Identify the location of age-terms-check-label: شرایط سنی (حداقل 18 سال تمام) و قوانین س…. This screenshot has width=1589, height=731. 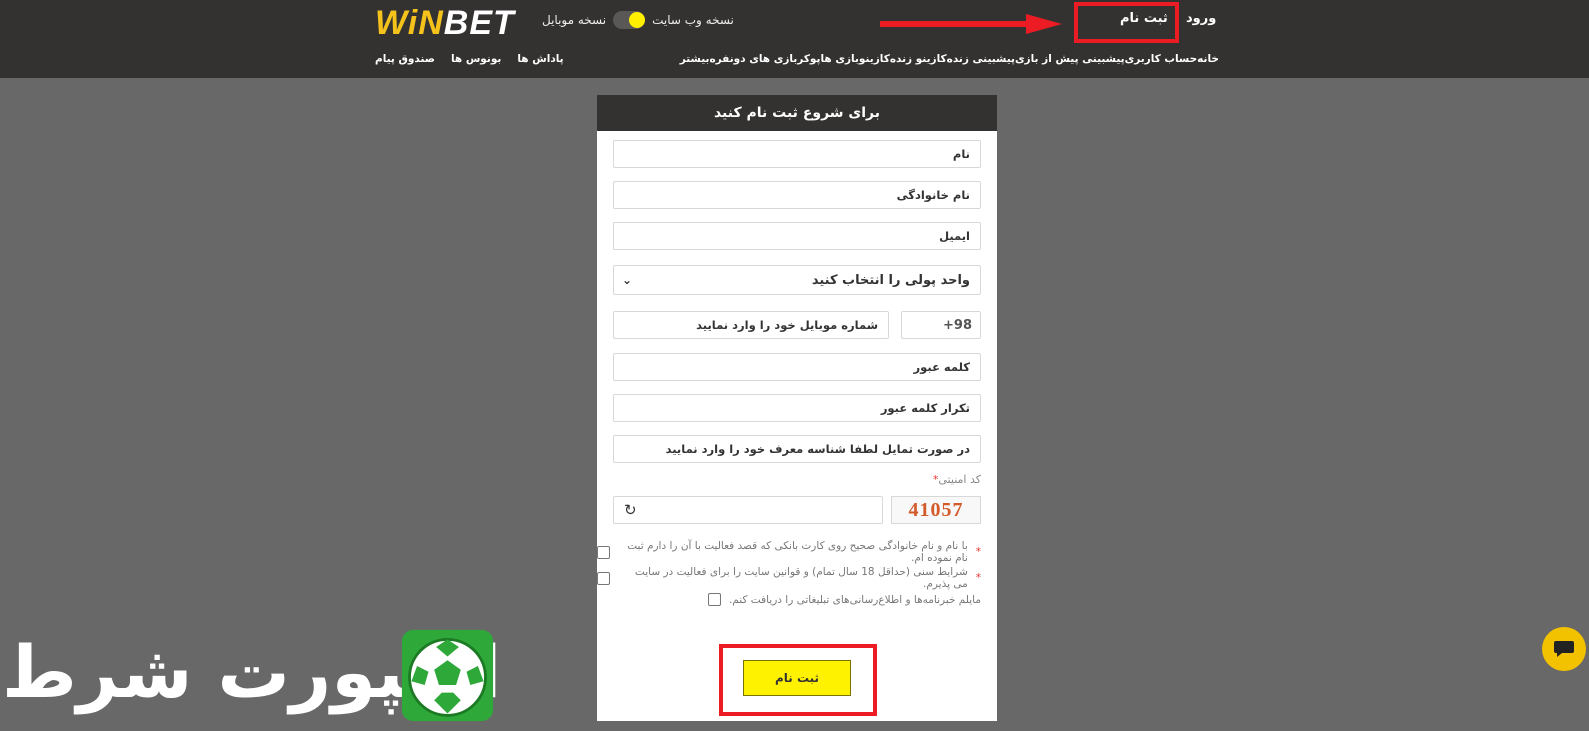
(801, 578).